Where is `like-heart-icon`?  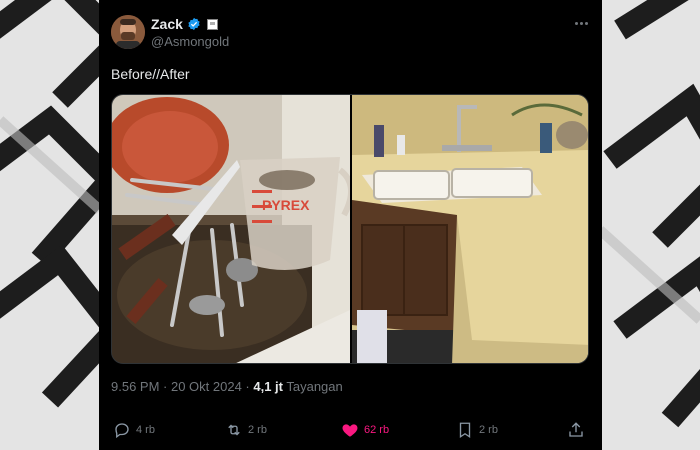
like-heart-icon is located at coordinates (350, 430).